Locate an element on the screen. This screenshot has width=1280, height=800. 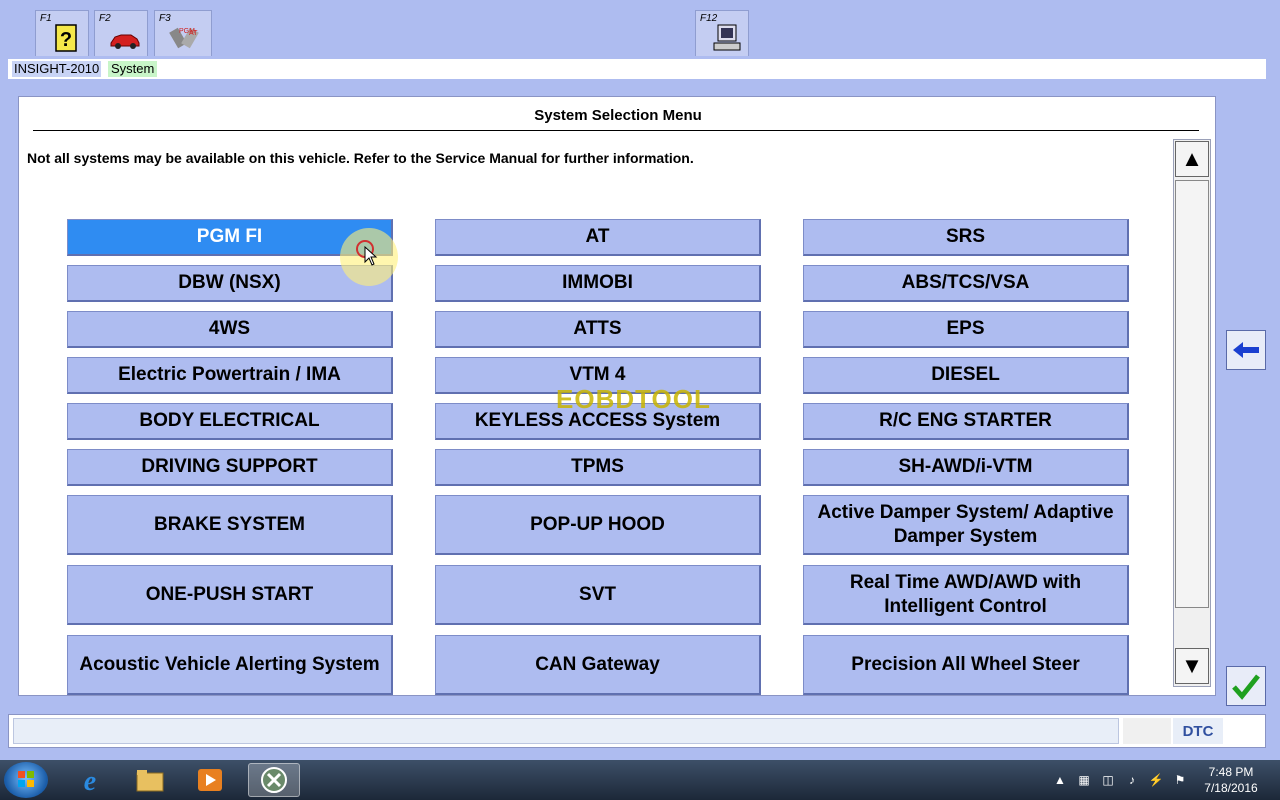
hds-app-icon is located at coordinates (274, 780).